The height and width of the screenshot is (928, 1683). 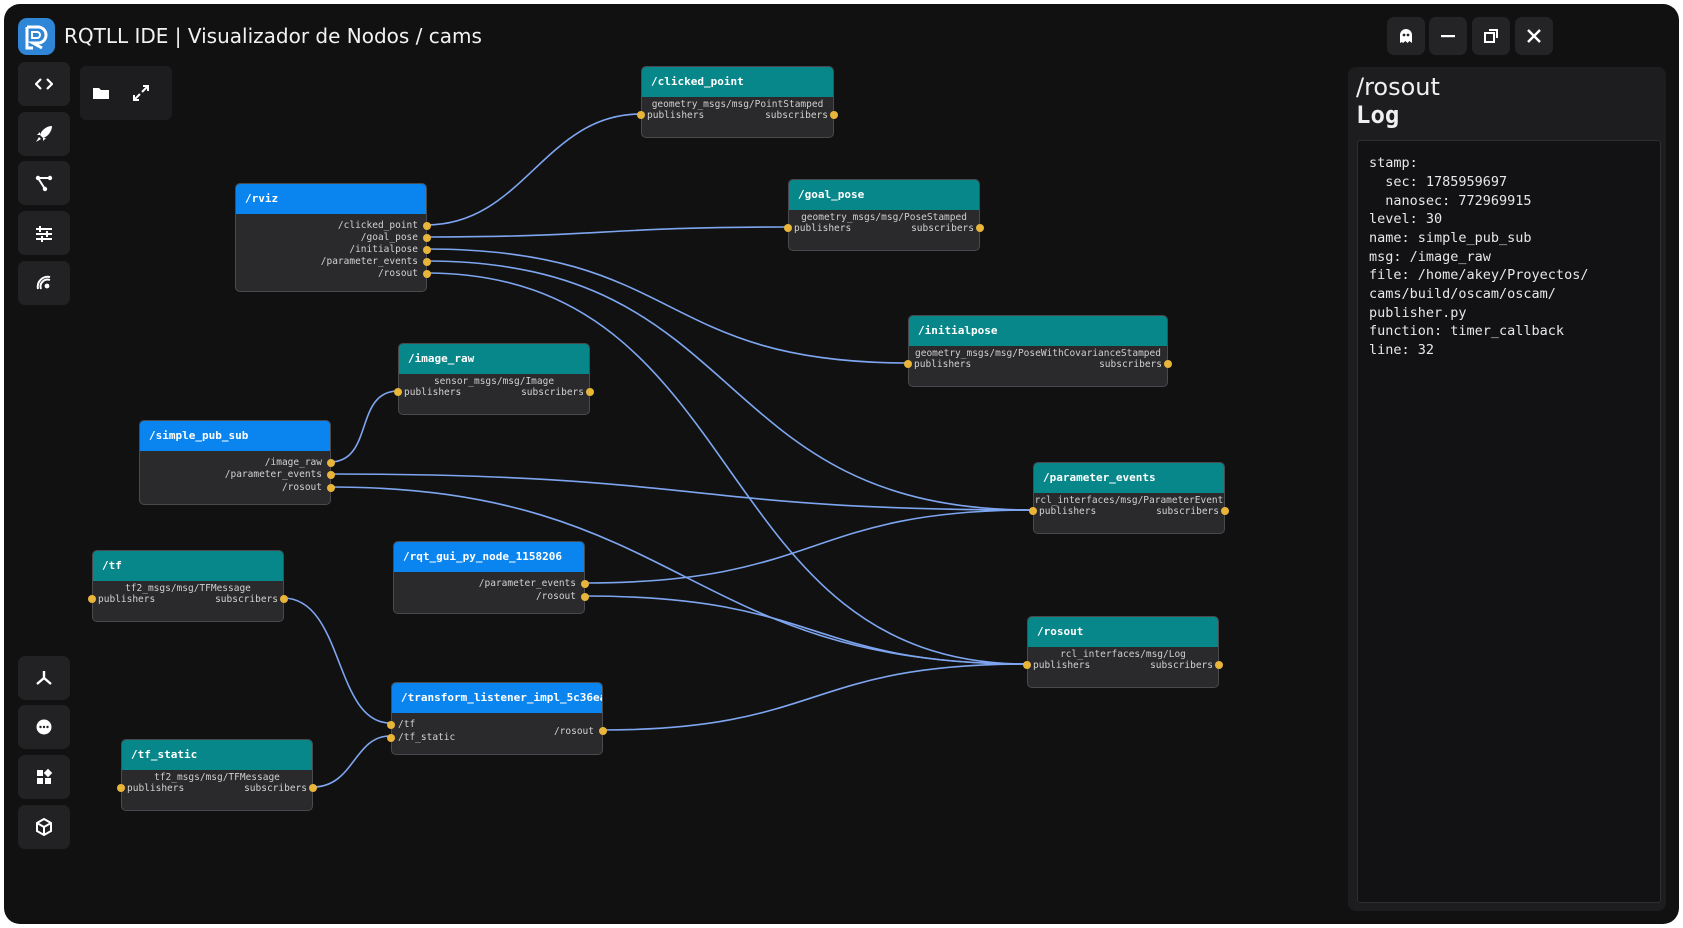 What do you see at coordinates (389, 237) in the screenshot?
I see `port-label: /goal_pose` at bounding box center [389, 237].